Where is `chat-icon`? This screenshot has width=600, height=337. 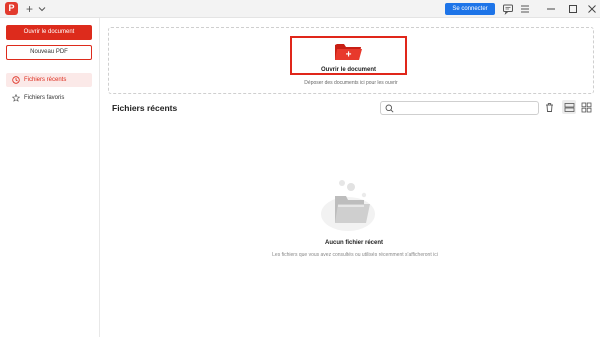 chat-icon is located at coordinates (508, 9).